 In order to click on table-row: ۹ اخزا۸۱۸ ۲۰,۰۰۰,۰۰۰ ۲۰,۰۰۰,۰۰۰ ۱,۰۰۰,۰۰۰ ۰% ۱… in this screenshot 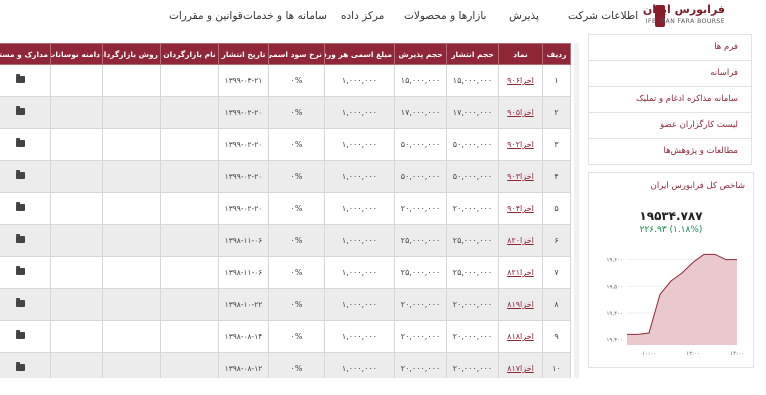, I will do `click(285, 336)`.